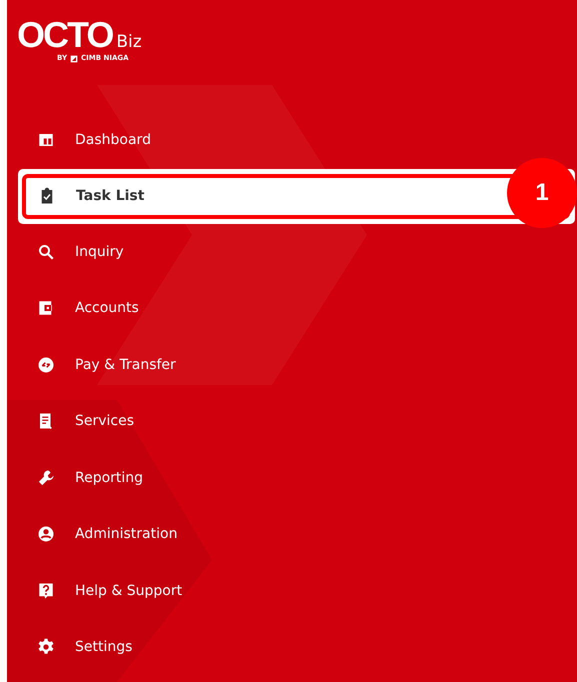 This screenshot has height=682, width=577. I want to click on logo-wordmark: OCTO, so click(64, 35).